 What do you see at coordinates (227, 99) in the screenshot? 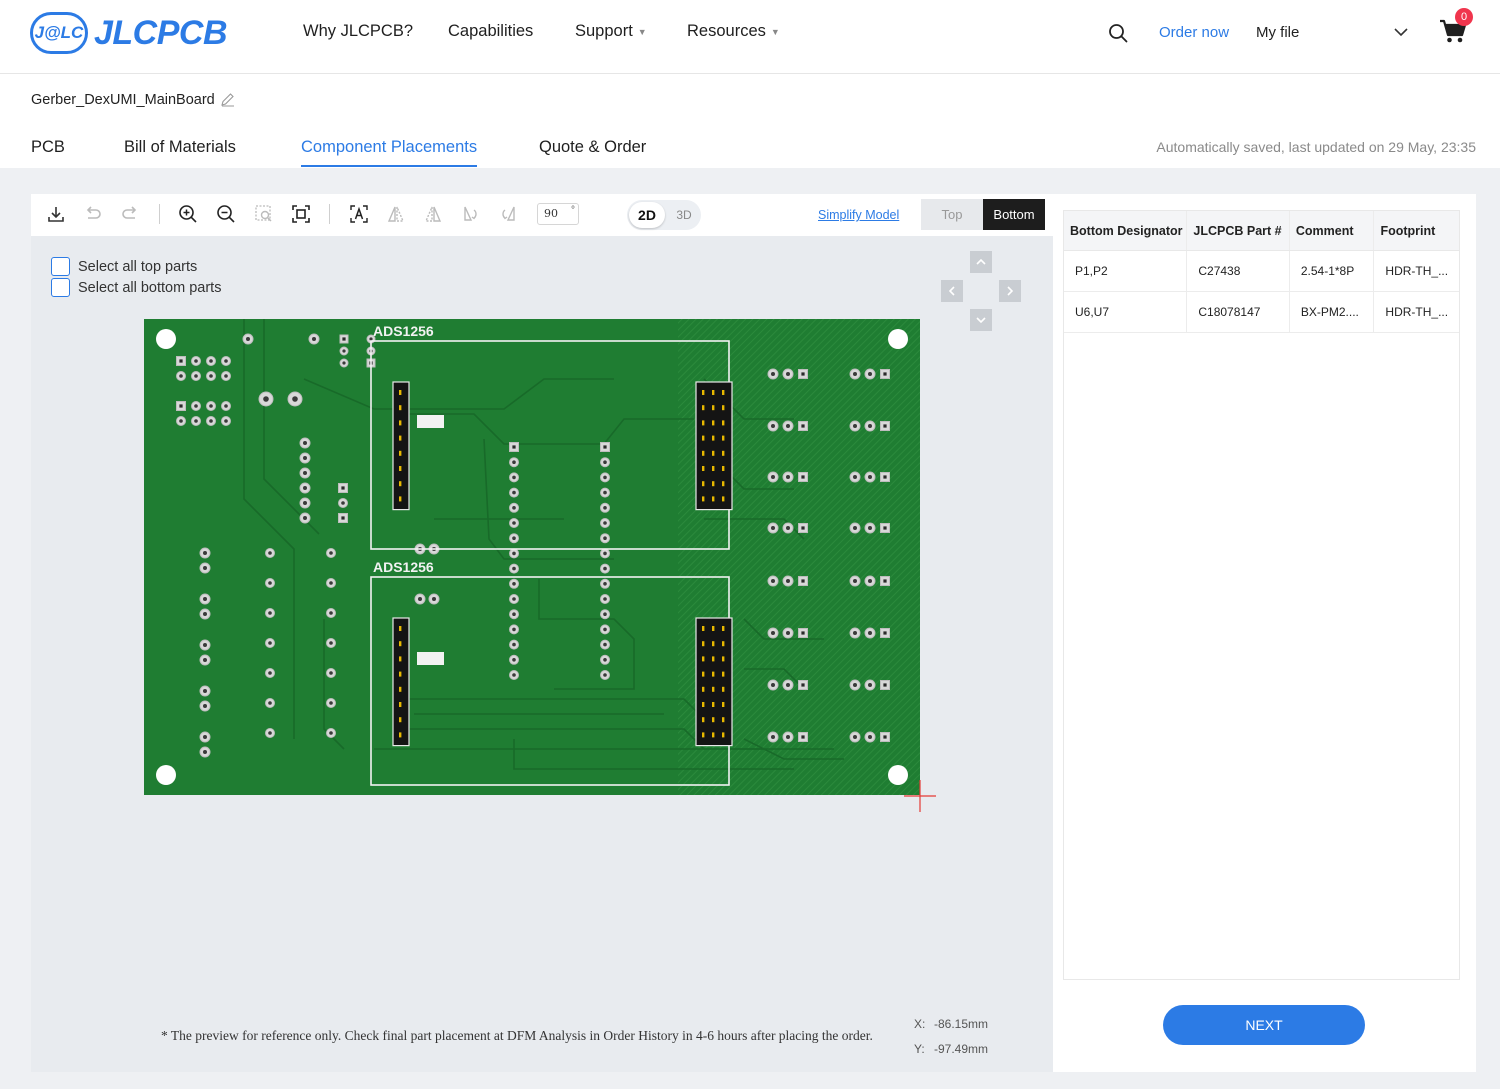
I see `edit-icon` at bounding box center [227, 99].